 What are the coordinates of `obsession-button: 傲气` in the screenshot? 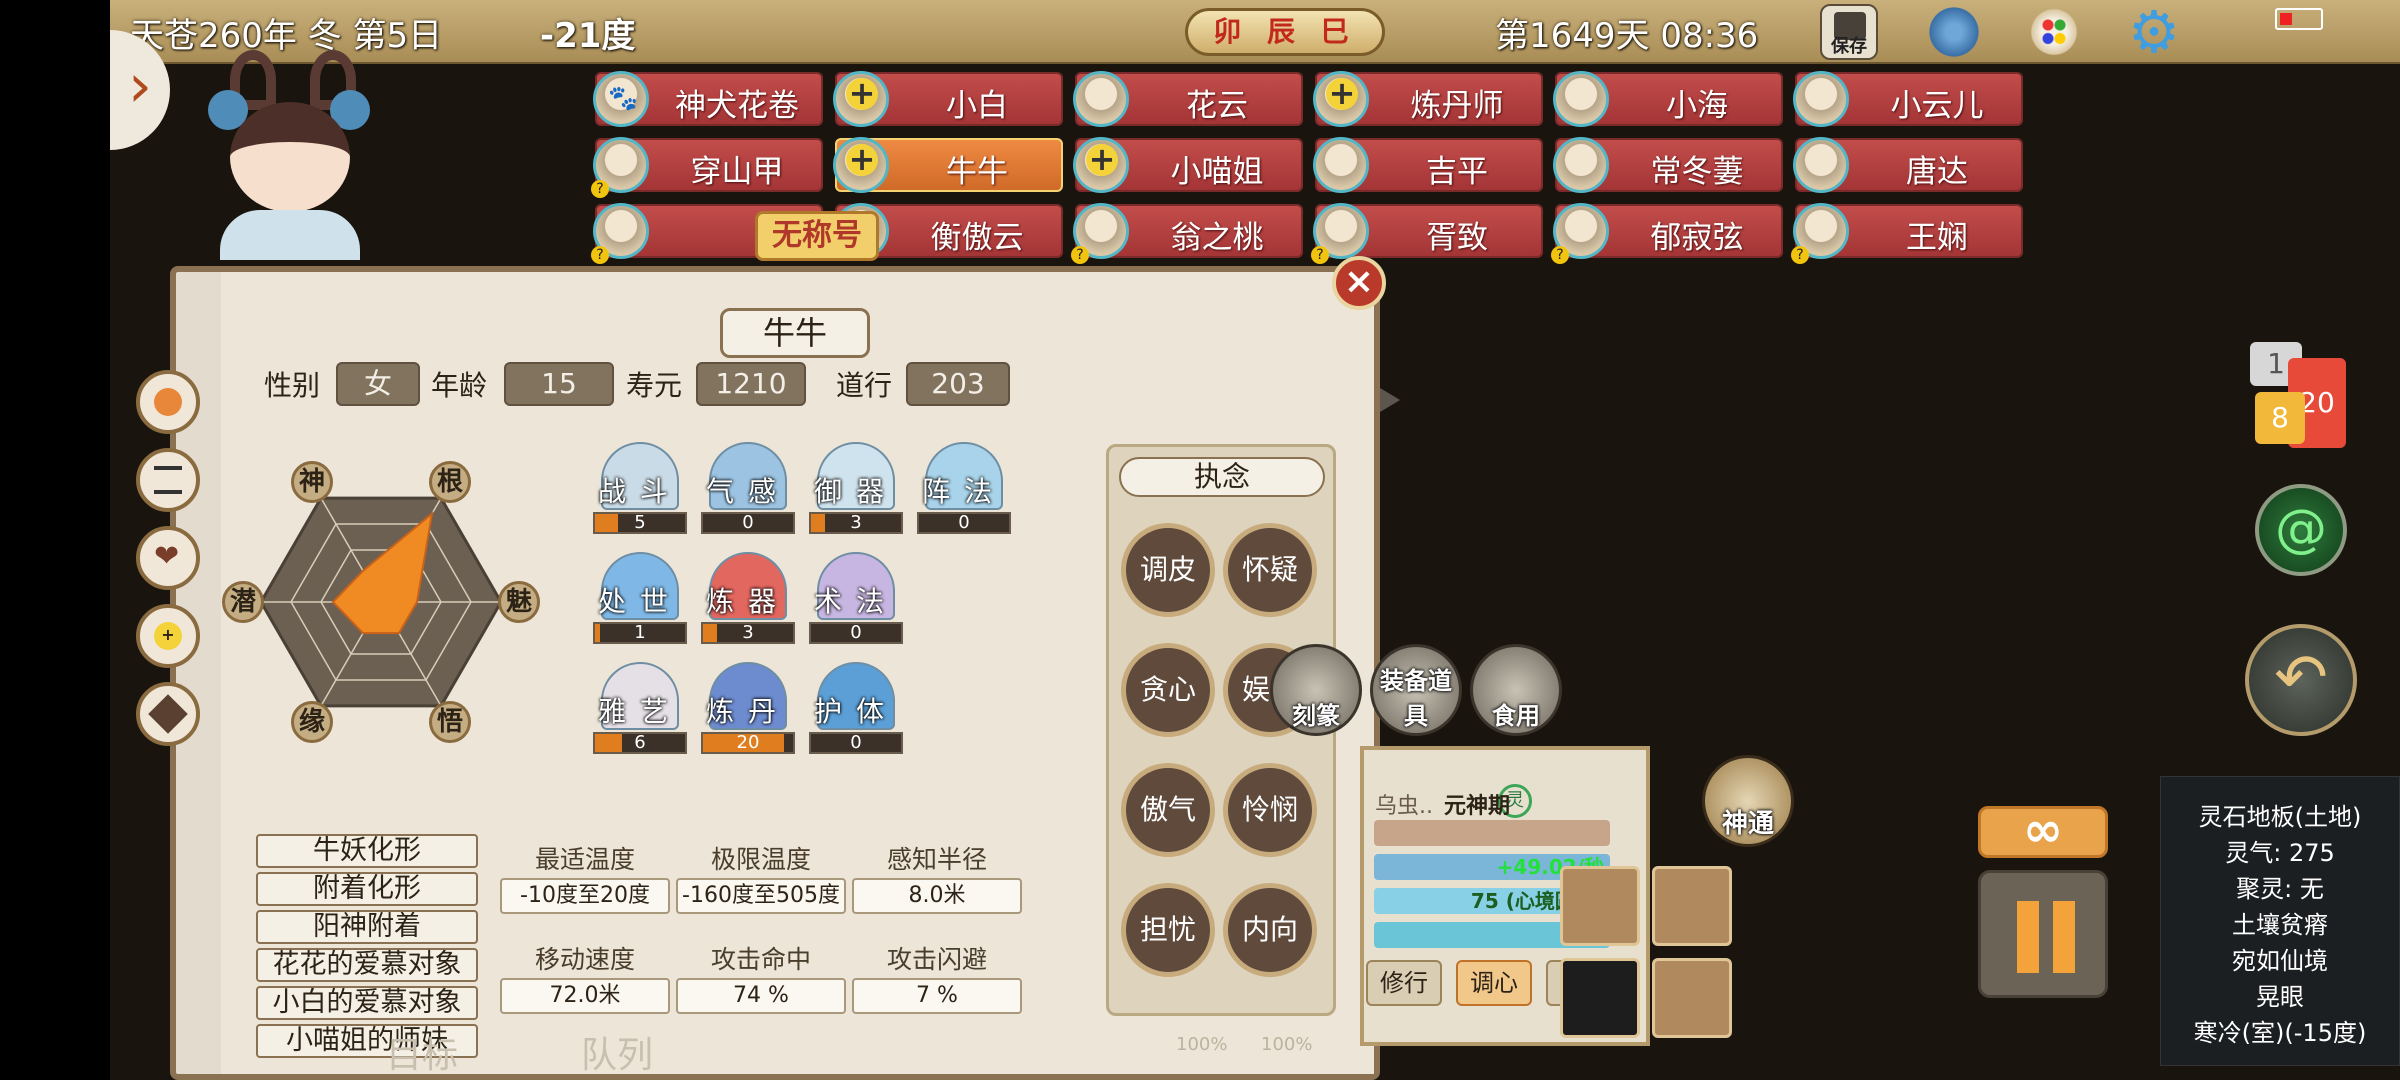 It's located at (1168, 810).